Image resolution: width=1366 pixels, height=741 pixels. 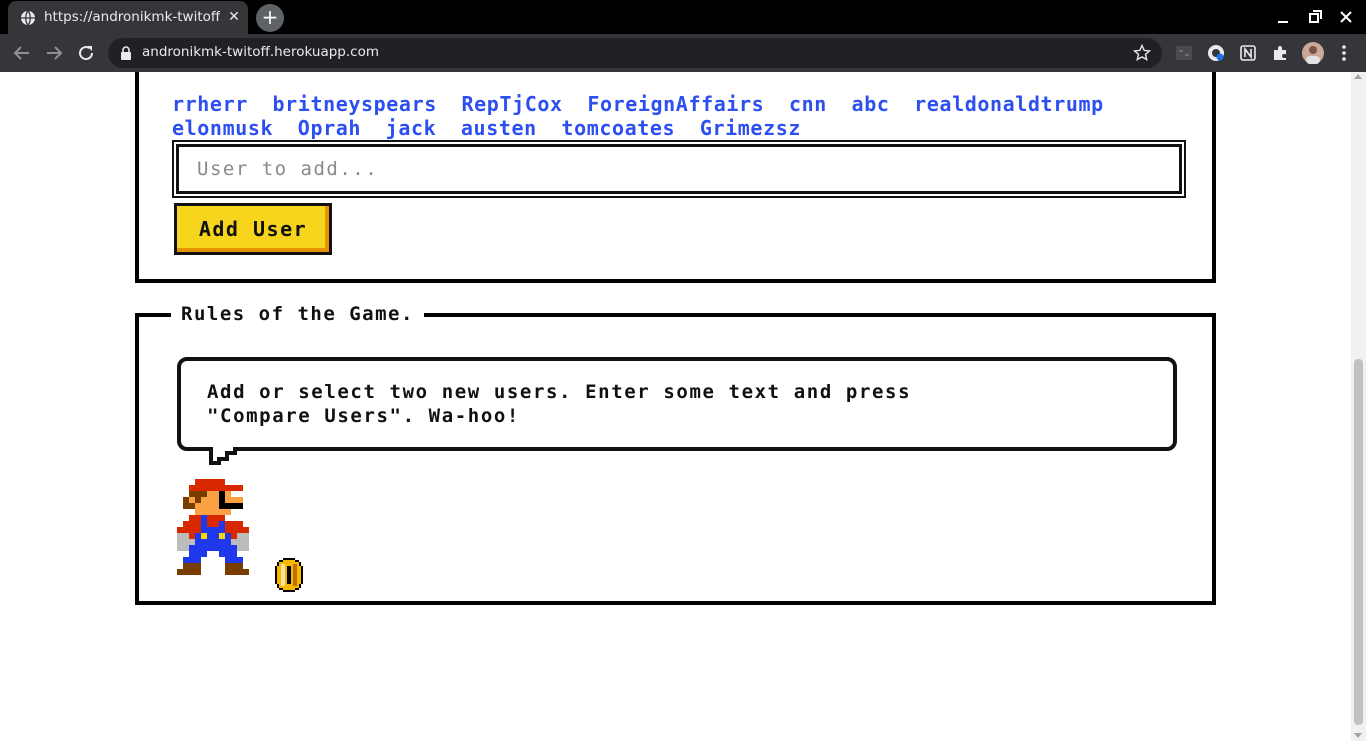 I want to click on user-link: cnn, so click(x=808, y=104).